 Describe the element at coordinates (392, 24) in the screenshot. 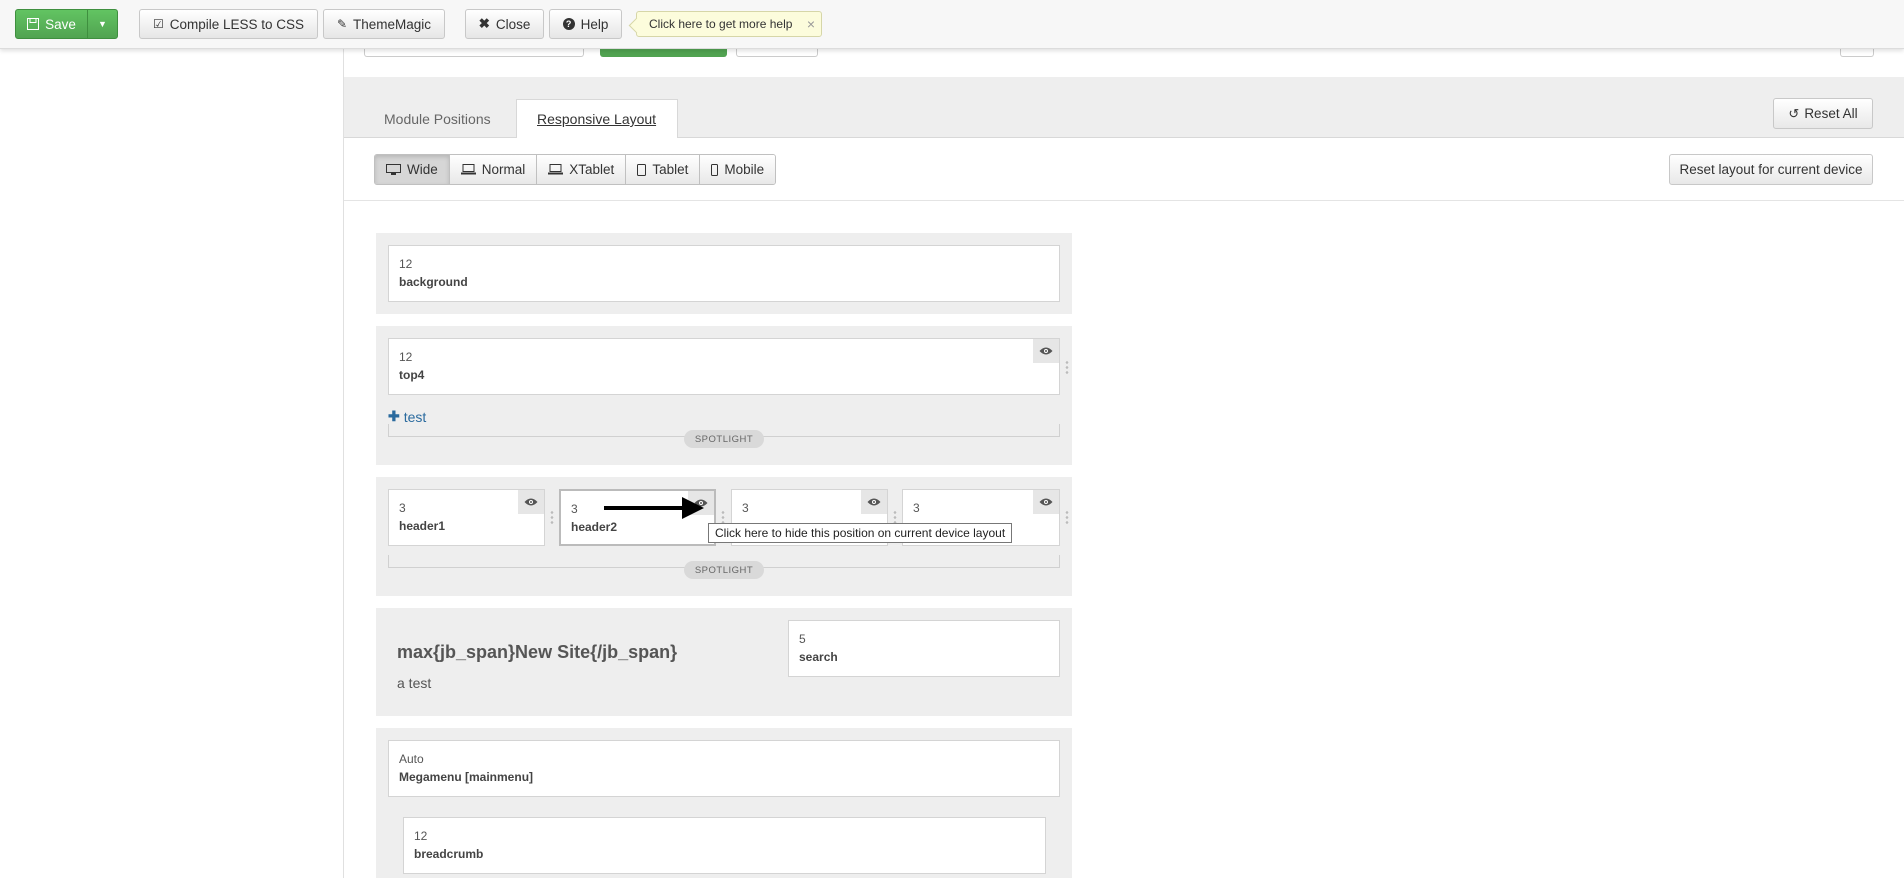

I see `thememagic-label: ThemeMagic` at that location.